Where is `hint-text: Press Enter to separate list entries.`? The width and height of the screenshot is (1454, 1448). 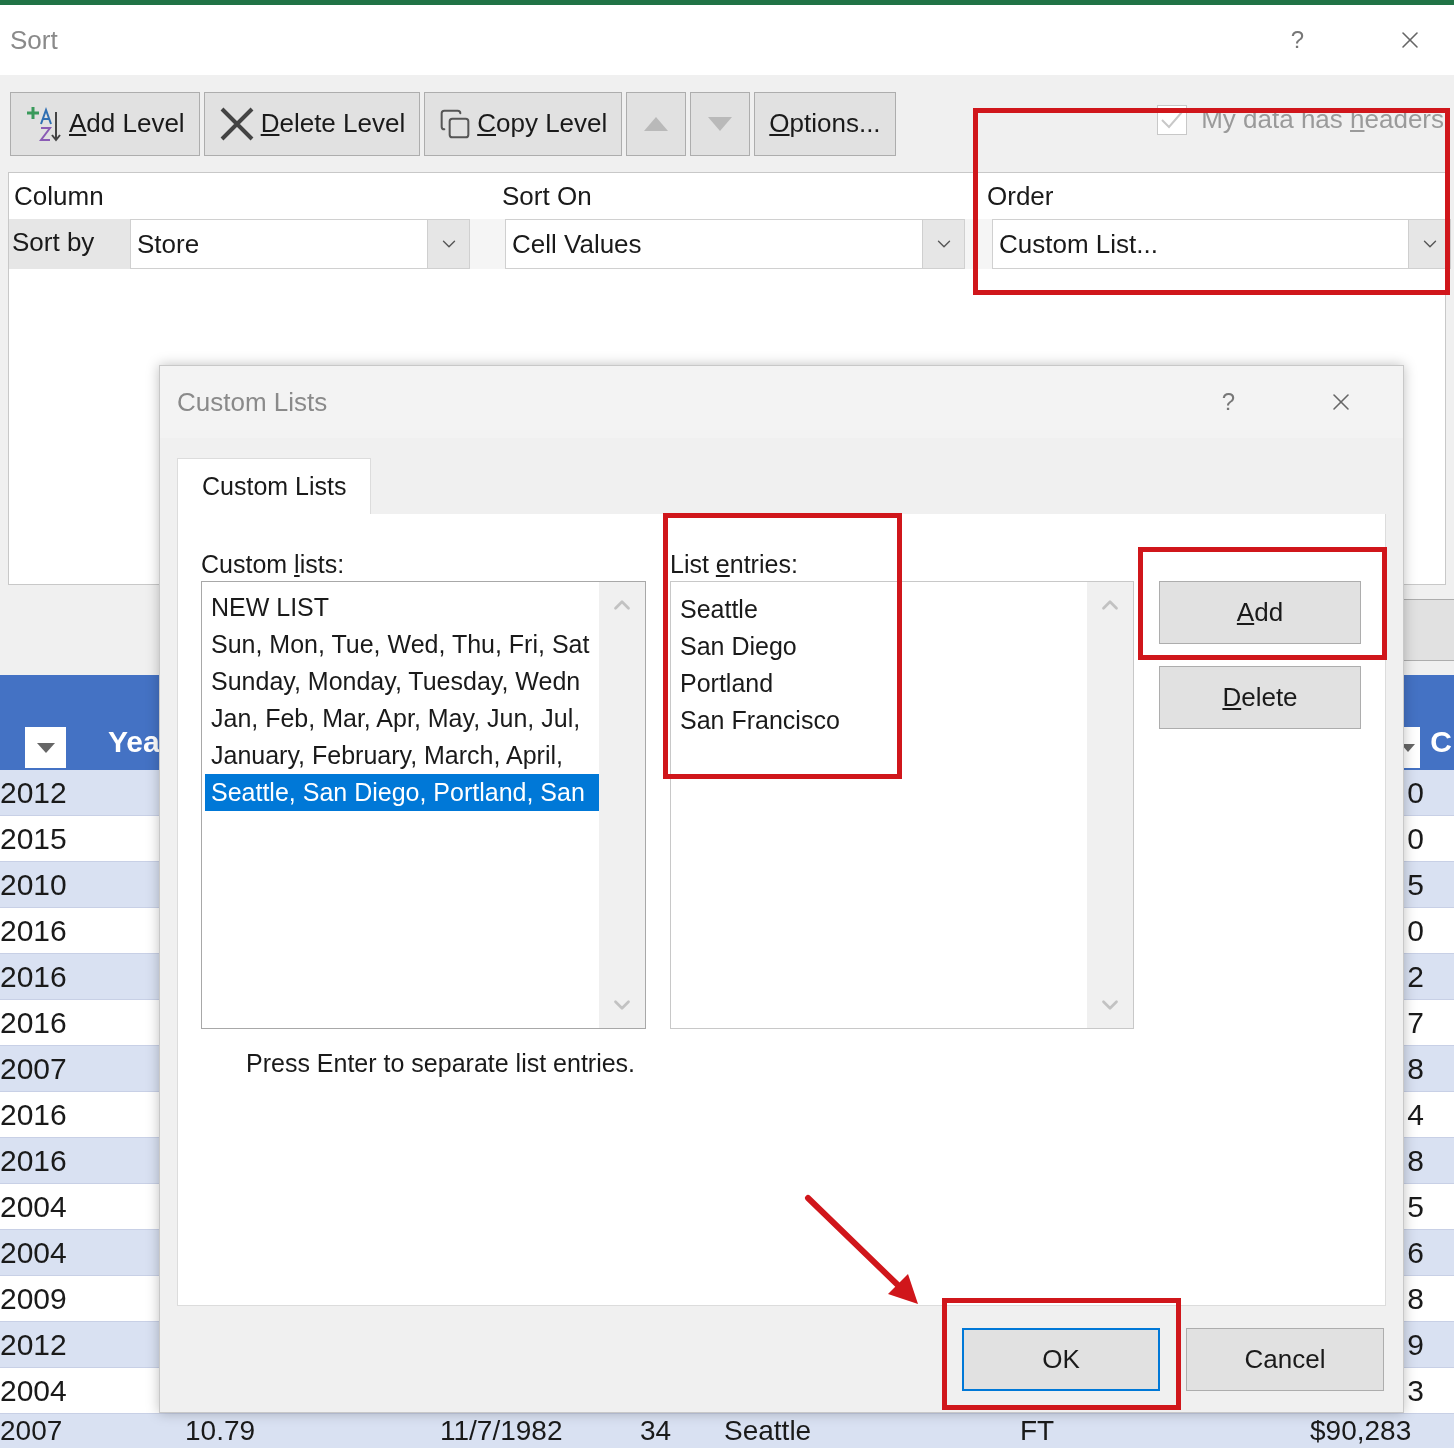 hint-text: Press Enter to separate list entries. is located at coordinates (441, 1063).